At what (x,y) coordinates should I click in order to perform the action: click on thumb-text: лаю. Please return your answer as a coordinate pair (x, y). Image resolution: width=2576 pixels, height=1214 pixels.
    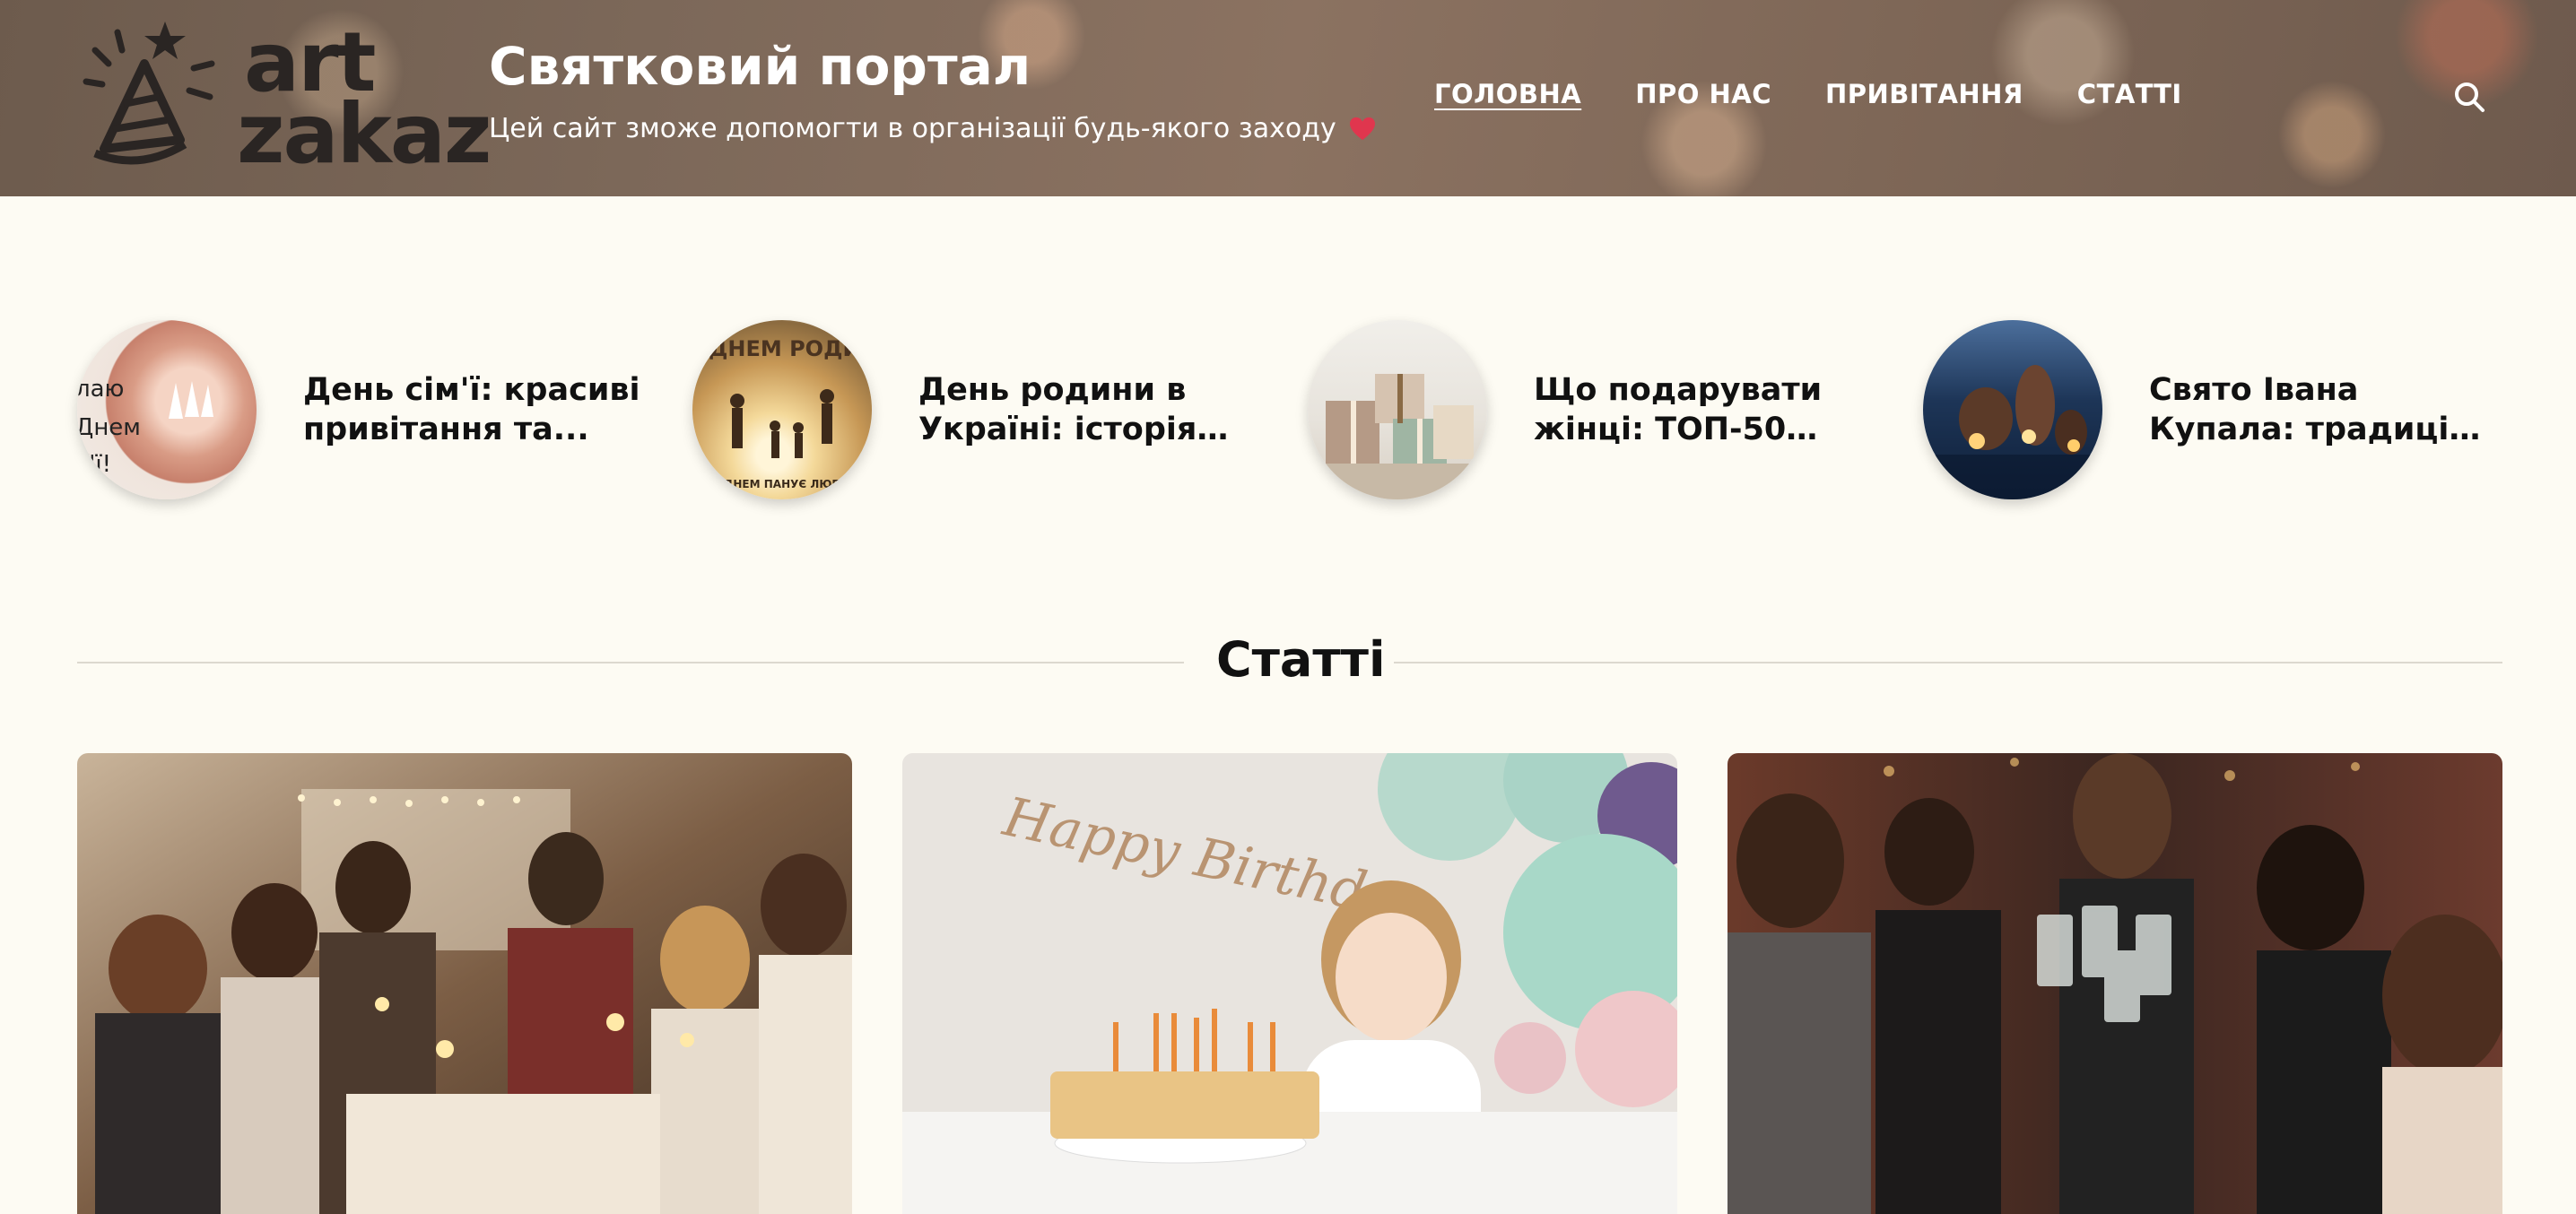
    Looking at the image, I should click on (101, 389).